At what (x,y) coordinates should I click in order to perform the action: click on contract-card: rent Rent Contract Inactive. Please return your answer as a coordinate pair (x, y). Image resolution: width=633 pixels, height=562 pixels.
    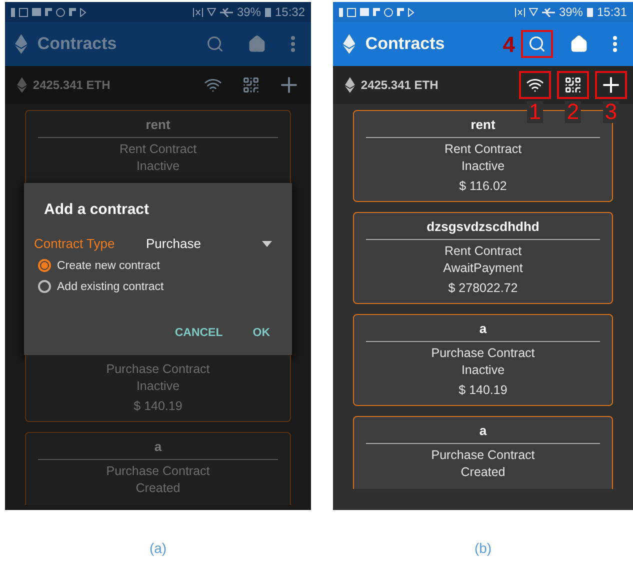
    Looking at the image, I should click on (158, 146).